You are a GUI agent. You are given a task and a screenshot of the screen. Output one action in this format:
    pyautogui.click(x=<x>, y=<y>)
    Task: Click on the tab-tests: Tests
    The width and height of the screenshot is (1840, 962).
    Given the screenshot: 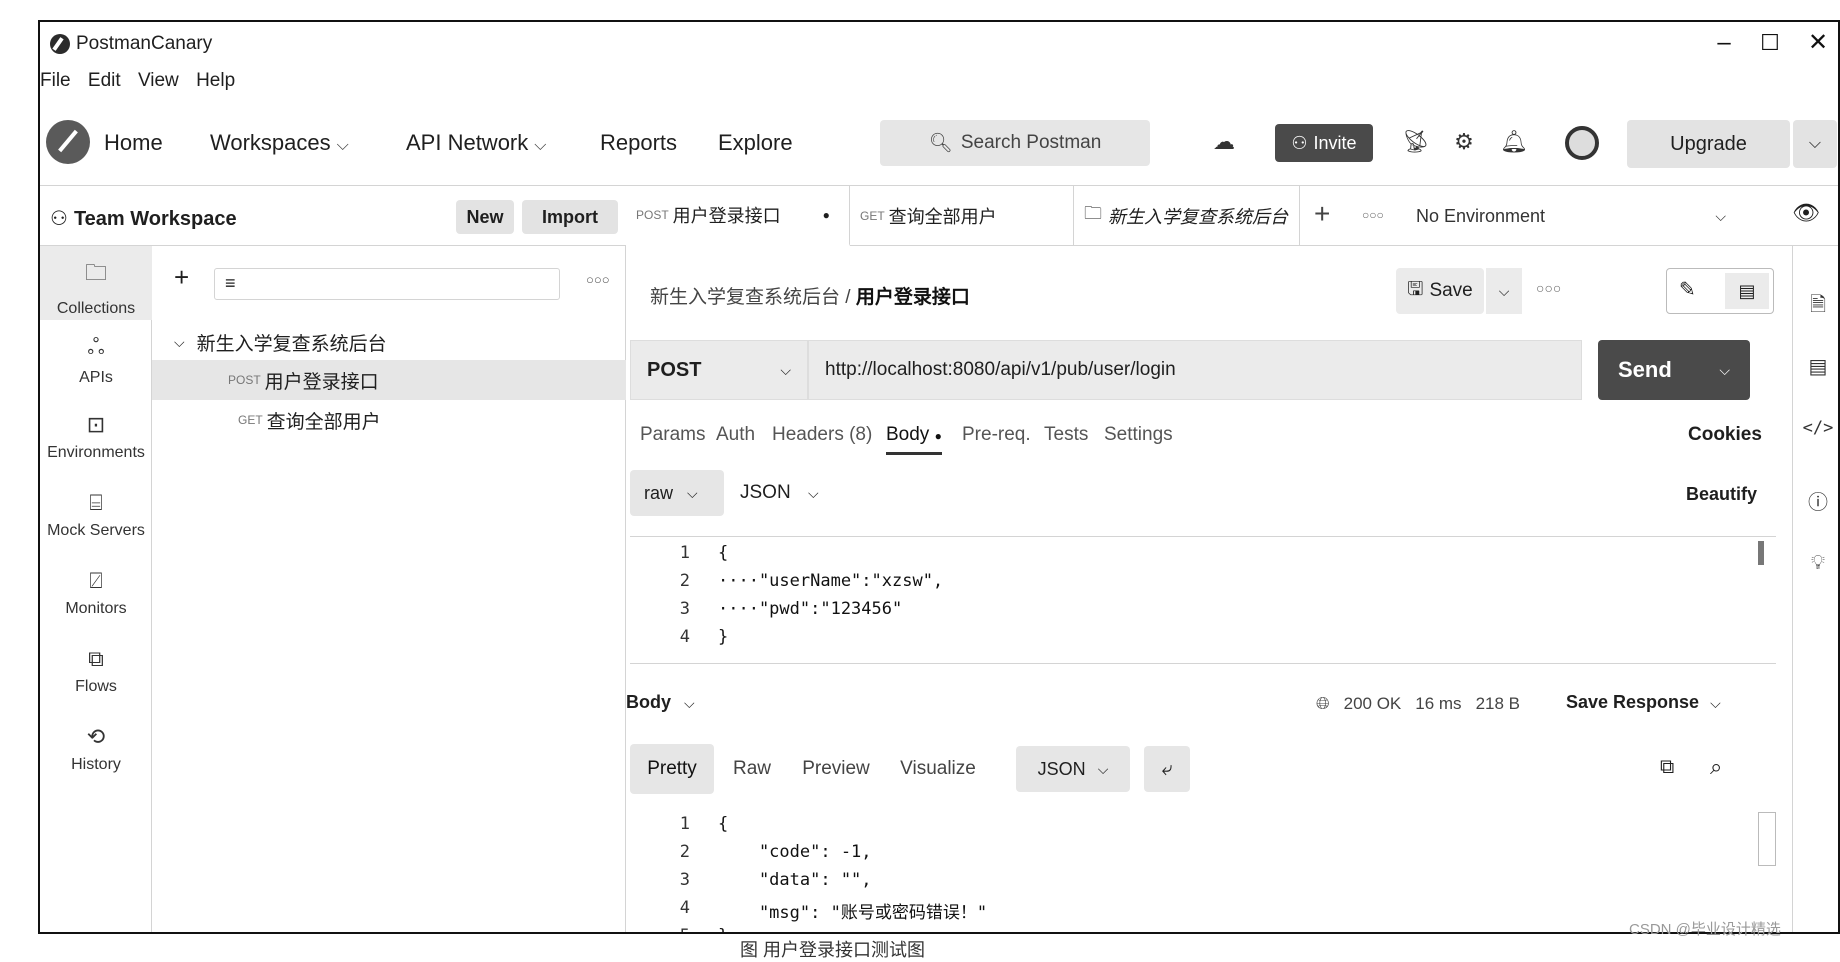 What is the action you would take?
    pyautogui.click(x=1066, y=435)
    